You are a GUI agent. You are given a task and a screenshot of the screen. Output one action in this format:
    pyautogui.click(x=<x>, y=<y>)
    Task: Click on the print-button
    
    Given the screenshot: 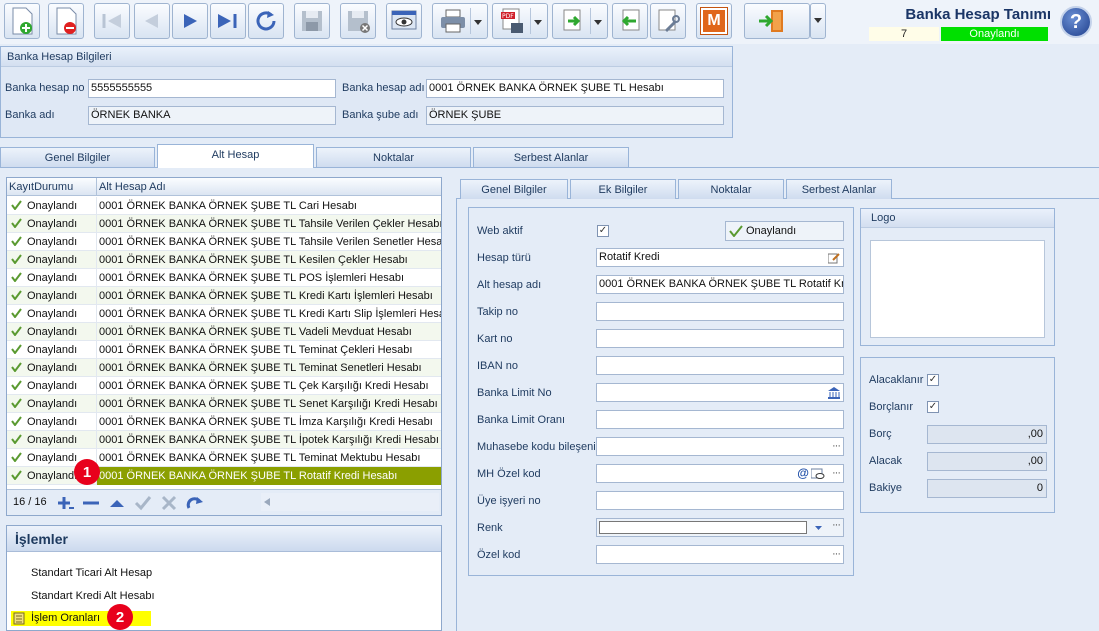 What is the action you would take?
    pyautogui.click(x=460, y=21)
    